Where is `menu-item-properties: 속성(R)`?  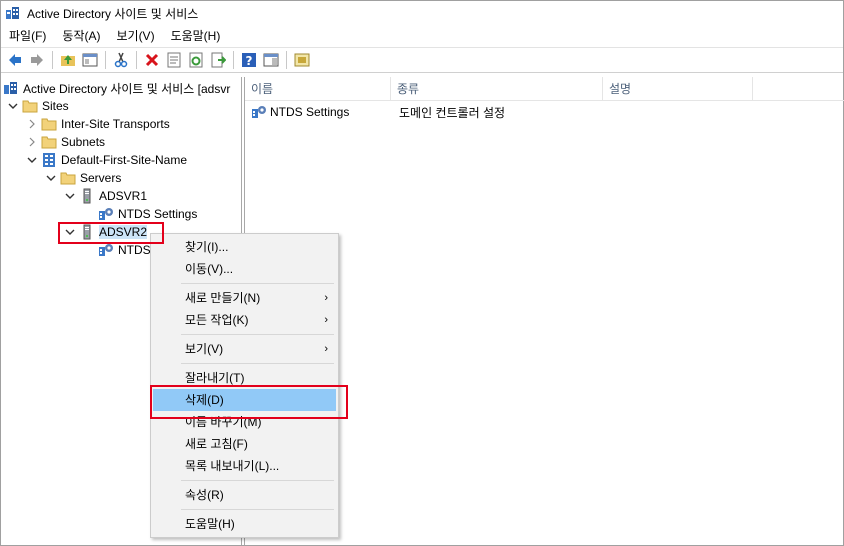 menu-item-properties: 속성(R) is located at coordinates (244, 495).